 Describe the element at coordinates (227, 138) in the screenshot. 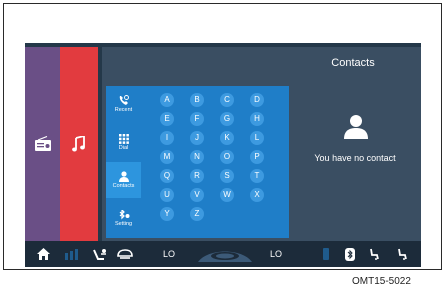

I see `key-k: K` at that location.